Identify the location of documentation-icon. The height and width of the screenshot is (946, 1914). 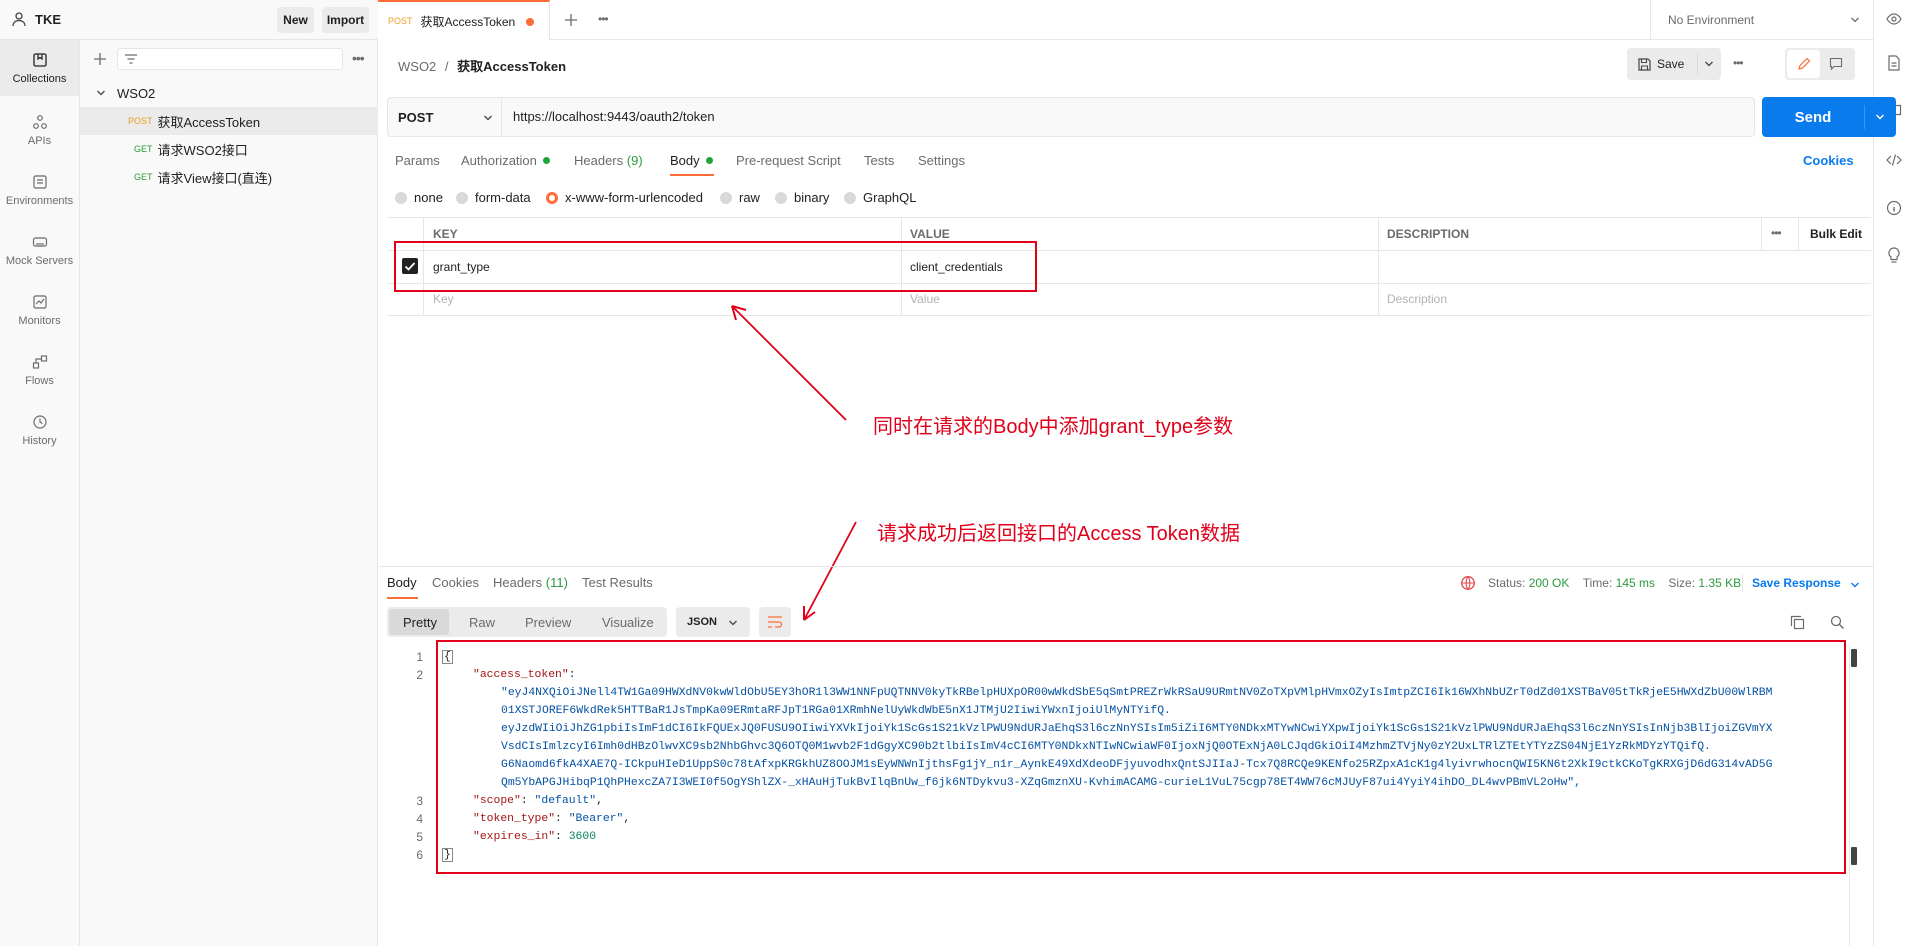
(1894, 63).